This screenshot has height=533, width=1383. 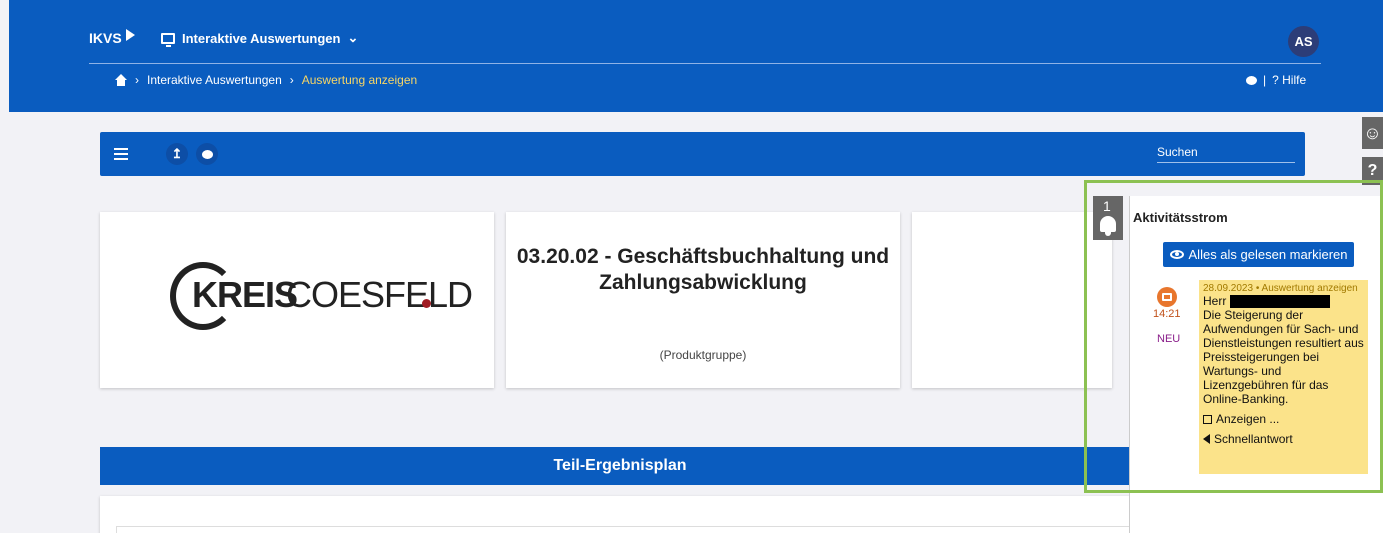 I want to click on app-switcher-label: Interaktive Auswertungen, so click(x=261, y=38).